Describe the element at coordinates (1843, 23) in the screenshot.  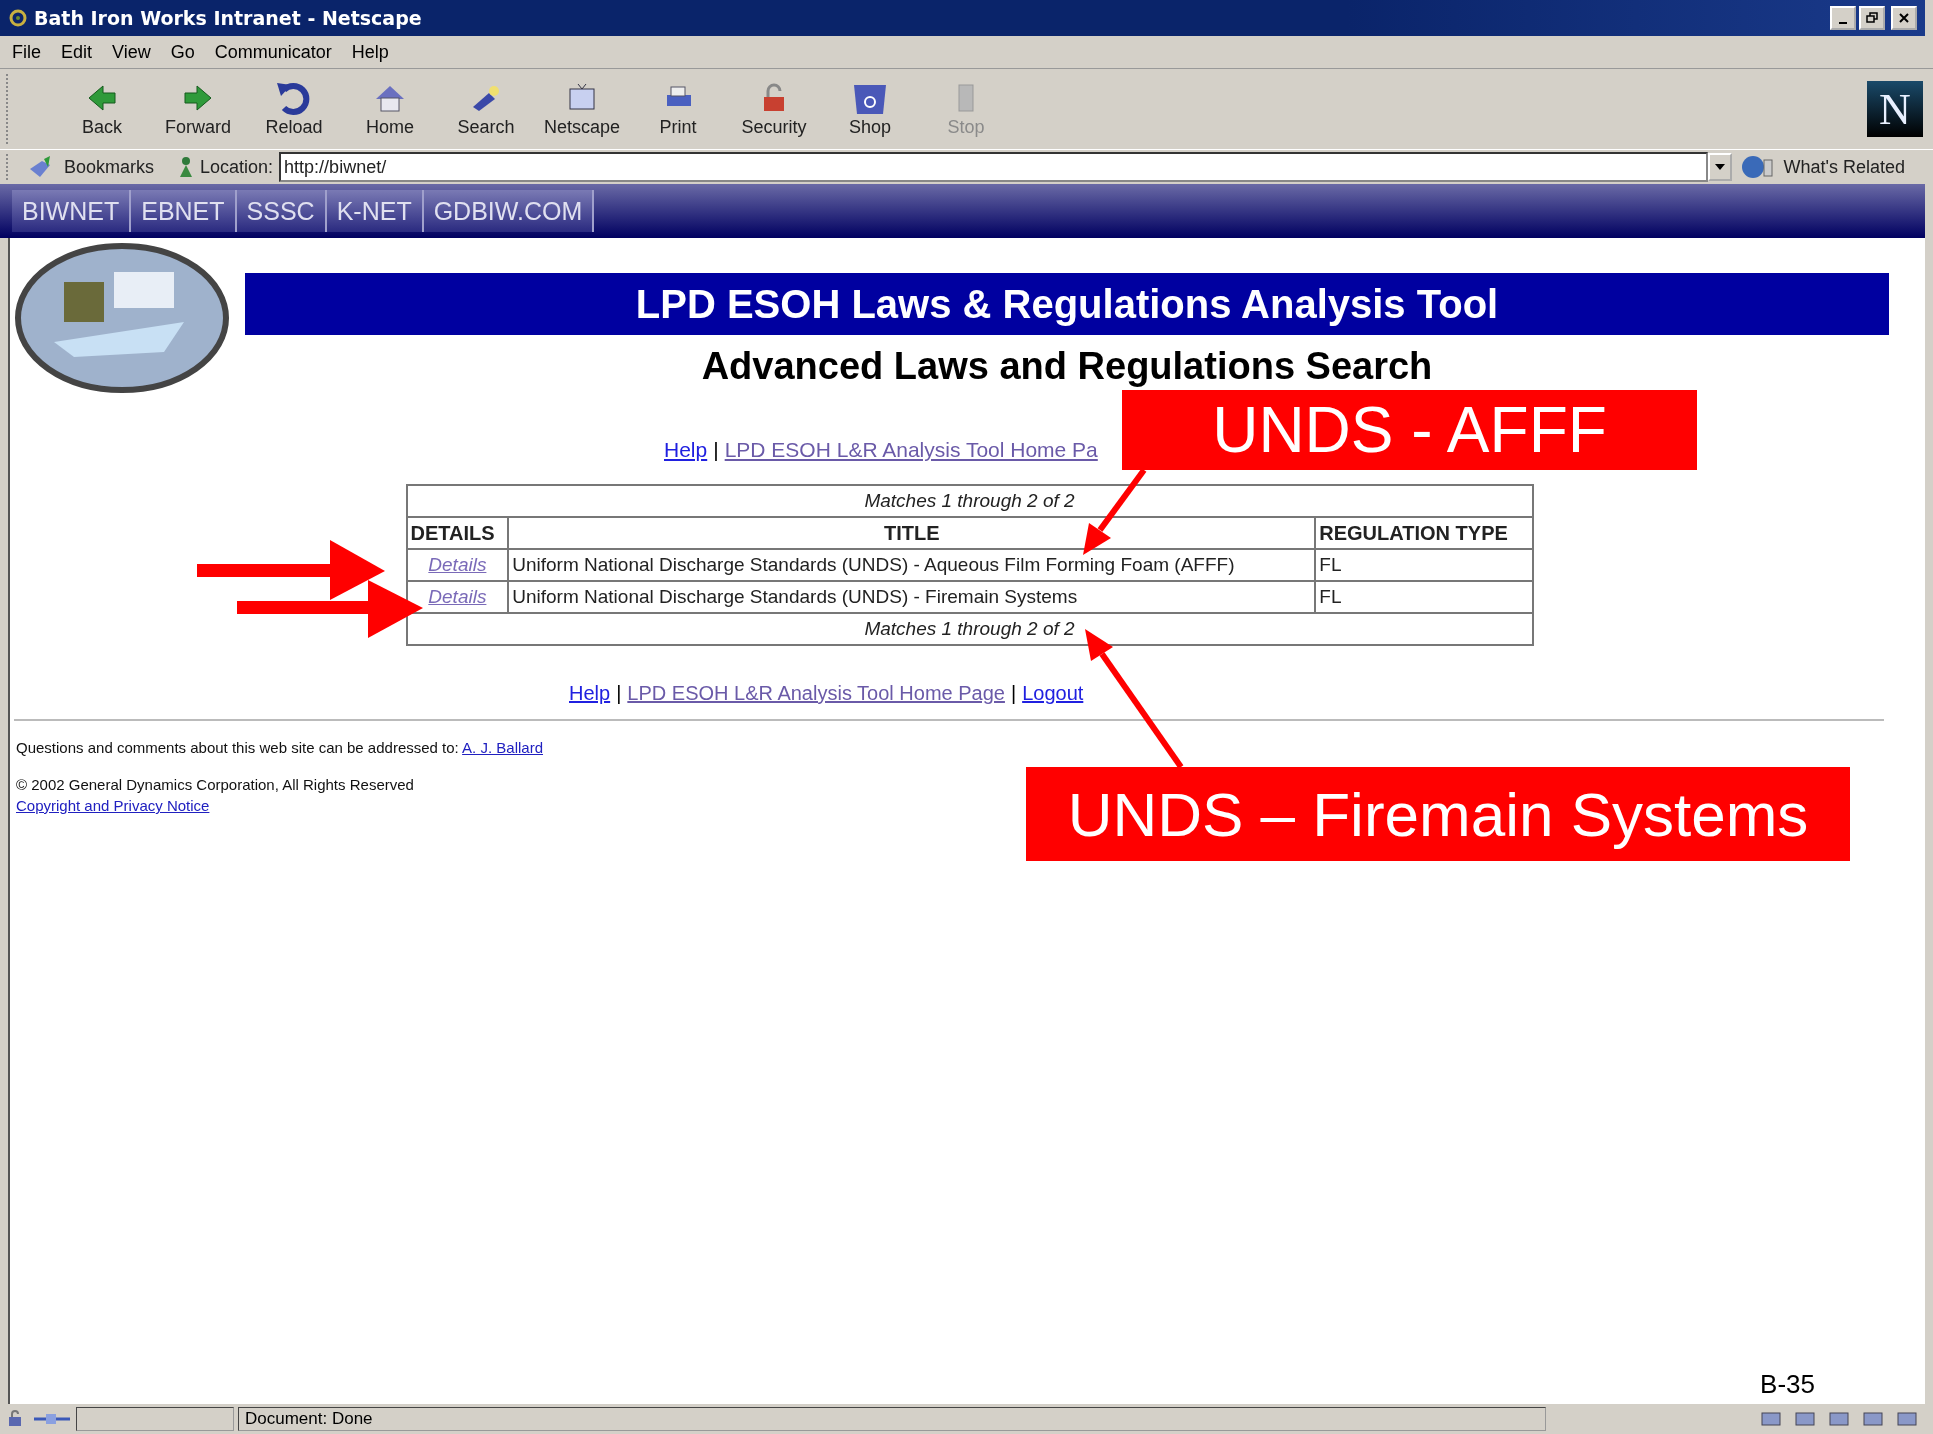
I see `minimize-icon` at that location.